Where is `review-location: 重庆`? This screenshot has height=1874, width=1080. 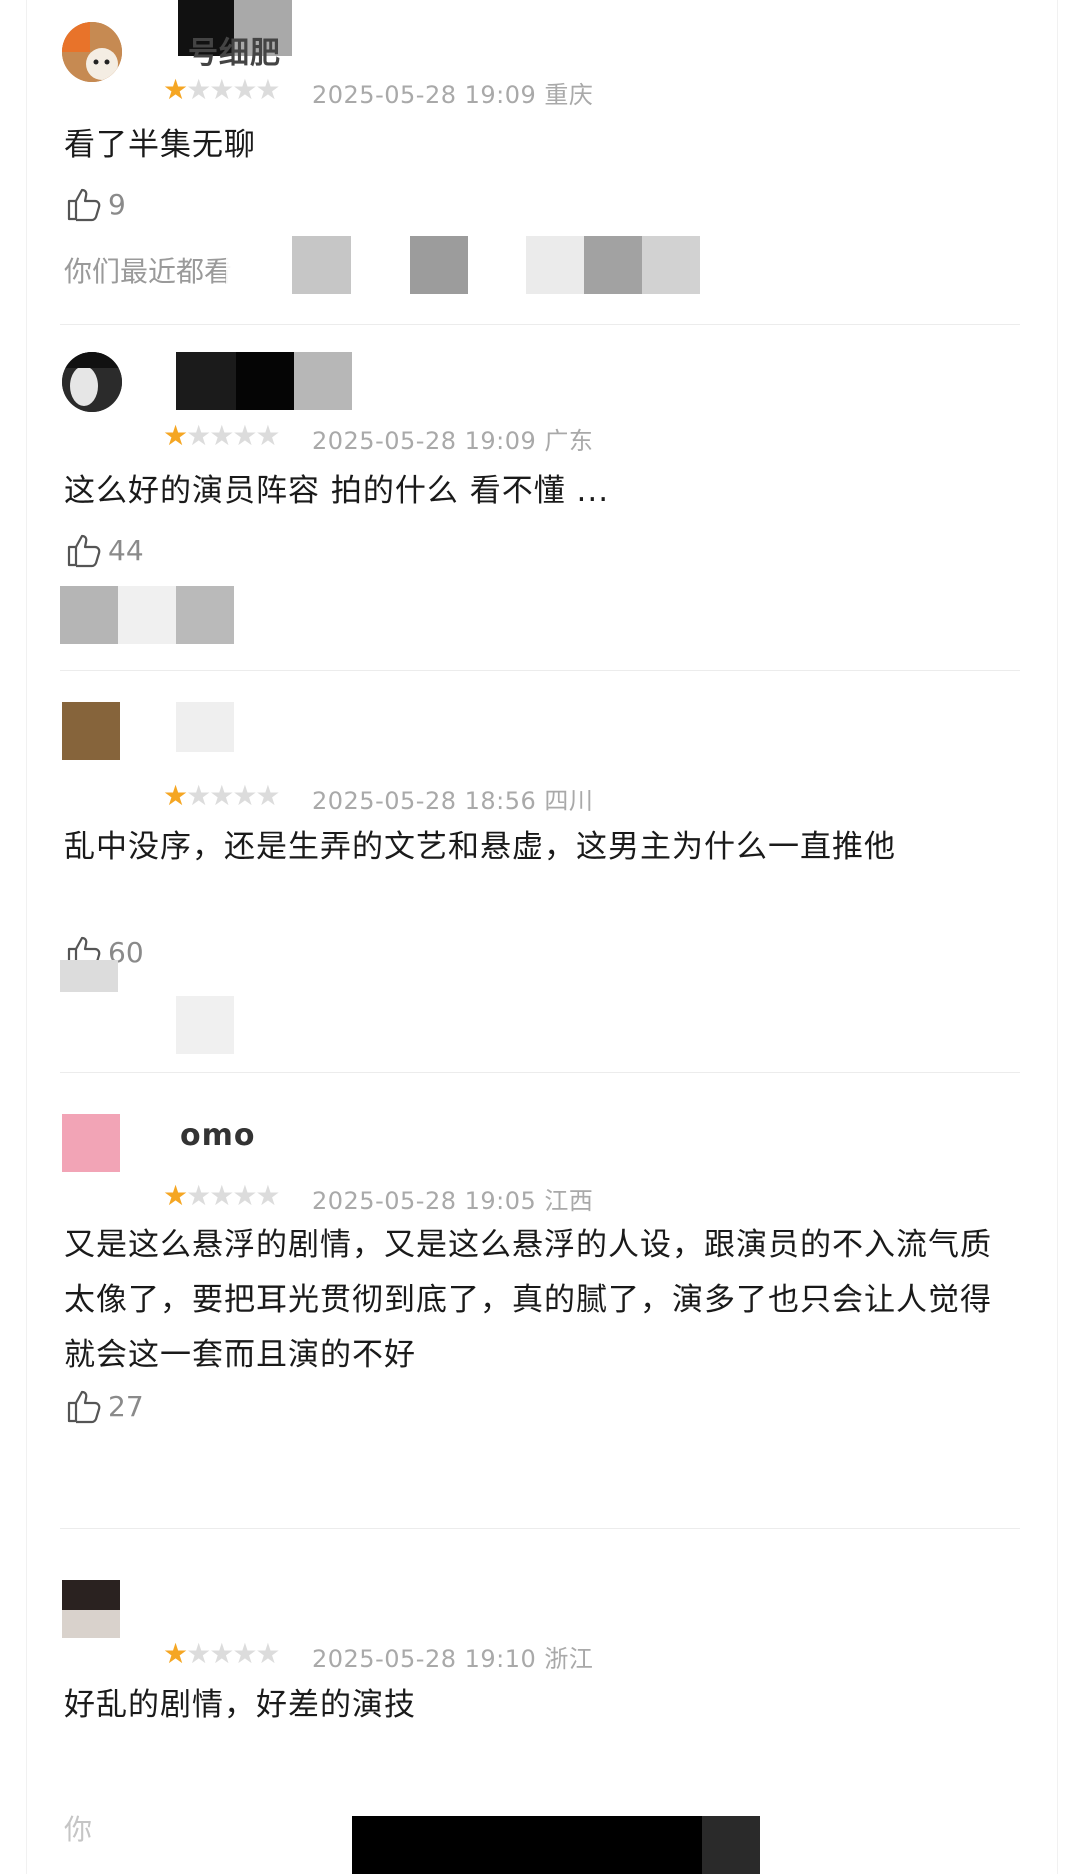
review-location: 重庆 is located at coordinates (569, 95).